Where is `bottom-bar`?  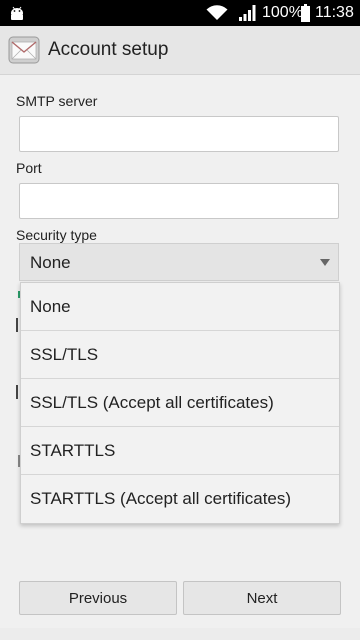 bottom-bar is located at coordinates (180, 634).